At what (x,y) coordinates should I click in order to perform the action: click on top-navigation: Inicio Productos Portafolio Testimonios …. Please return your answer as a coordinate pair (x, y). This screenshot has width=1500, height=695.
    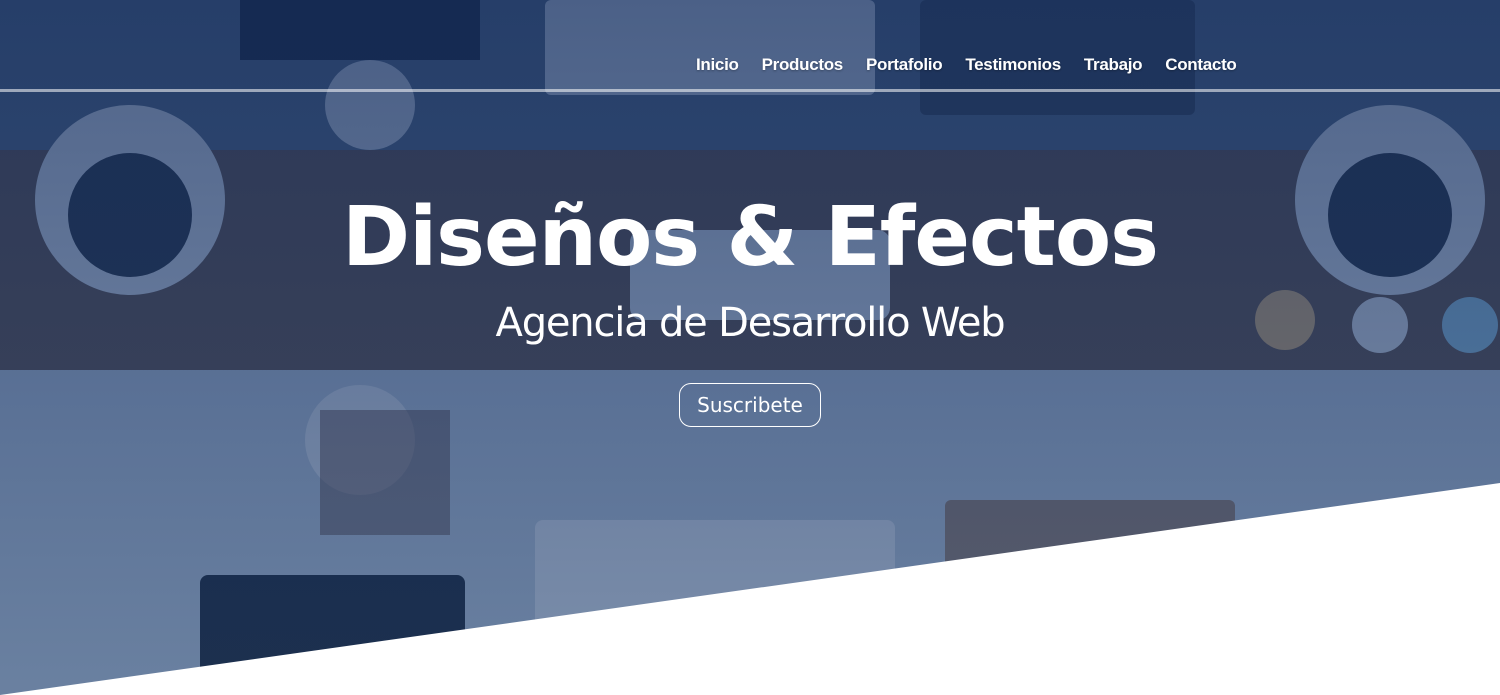
    Looking at the image, I should click on (750, 46).